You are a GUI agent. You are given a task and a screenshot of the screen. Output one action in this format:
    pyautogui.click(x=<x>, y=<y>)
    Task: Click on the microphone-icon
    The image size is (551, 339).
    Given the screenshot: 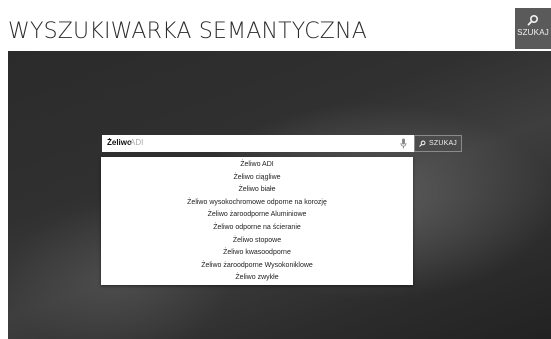 What is the action you would take?
    pyautogui.click(x=403, y=143)
    